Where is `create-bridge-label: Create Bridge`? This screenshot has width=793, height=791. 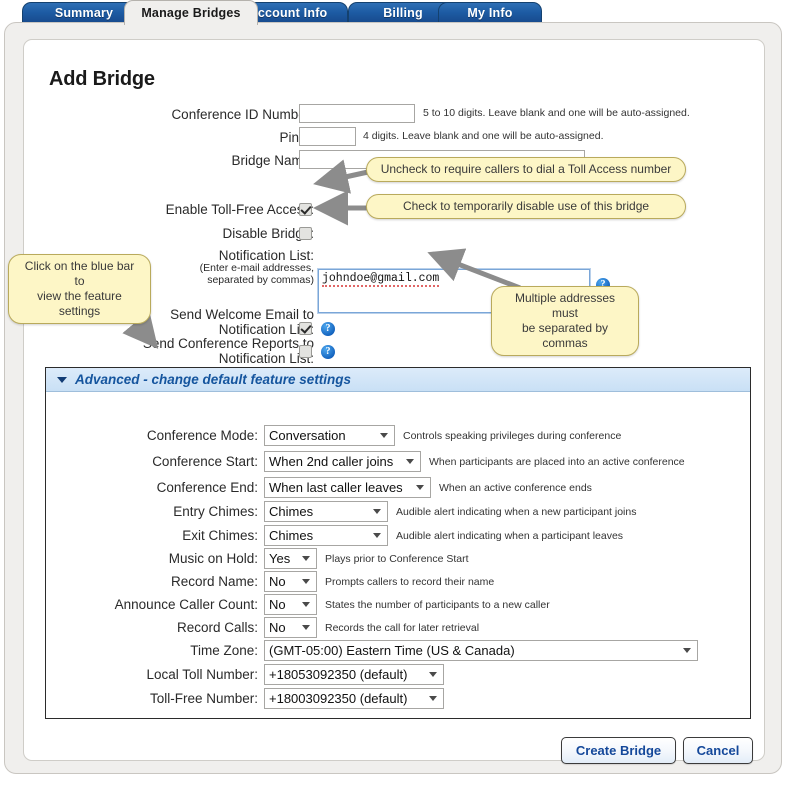 create-bridge-label: Create Bridge is located at coordinates (618, 750).